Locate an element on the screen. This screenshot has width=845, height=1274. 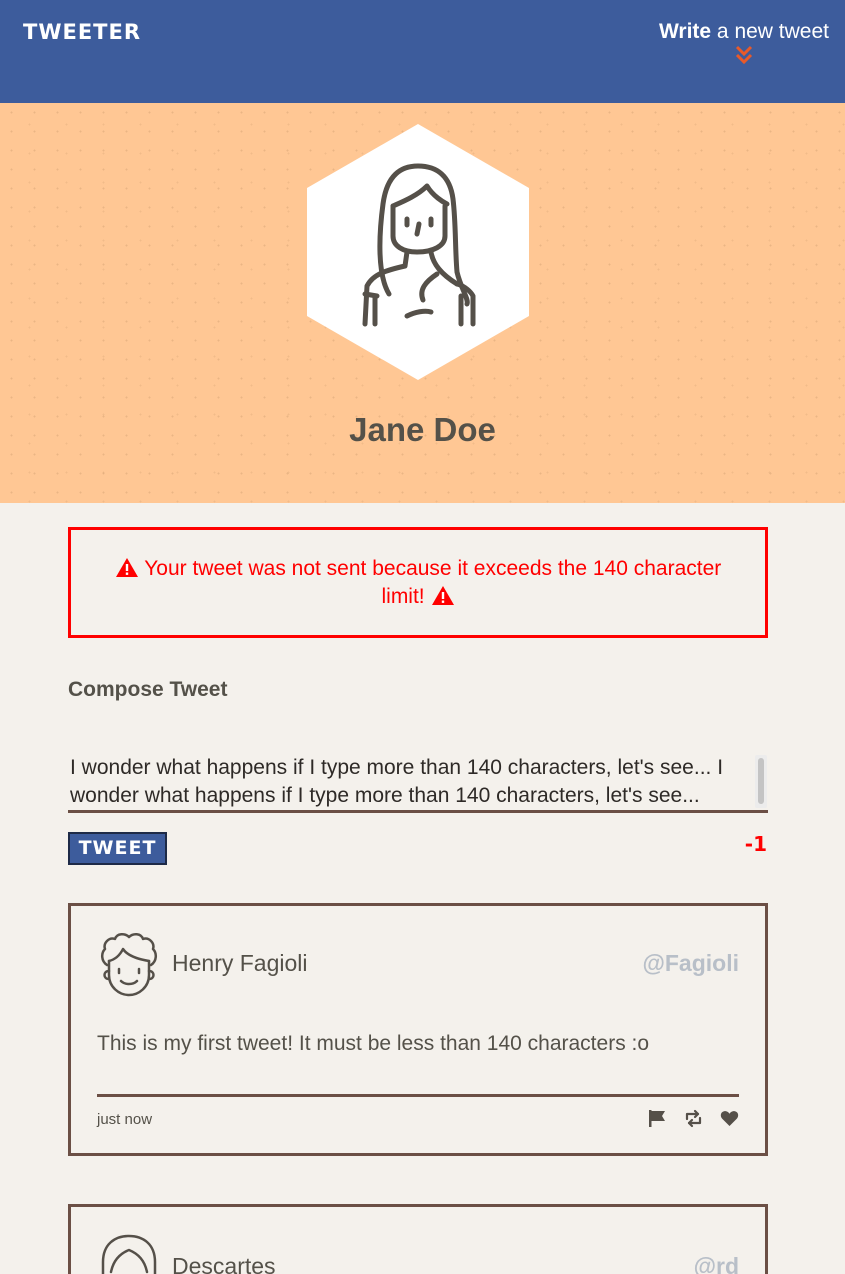
long-hair-man-avatar-icon is located at coordinates (129, 1254).